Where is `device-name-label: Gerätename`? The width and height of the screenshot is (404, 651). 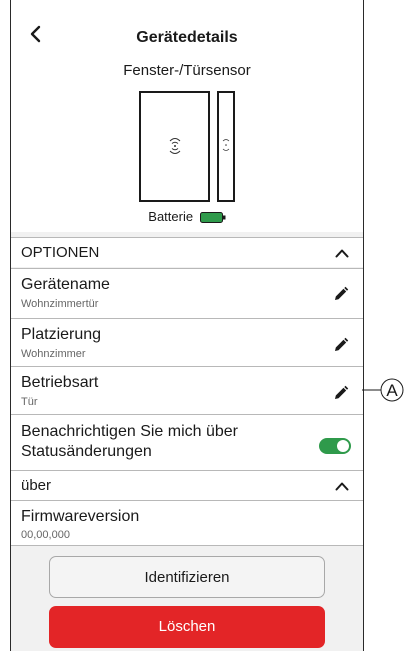
device-name-label: Gerätename is located at coordinates (65, 284).